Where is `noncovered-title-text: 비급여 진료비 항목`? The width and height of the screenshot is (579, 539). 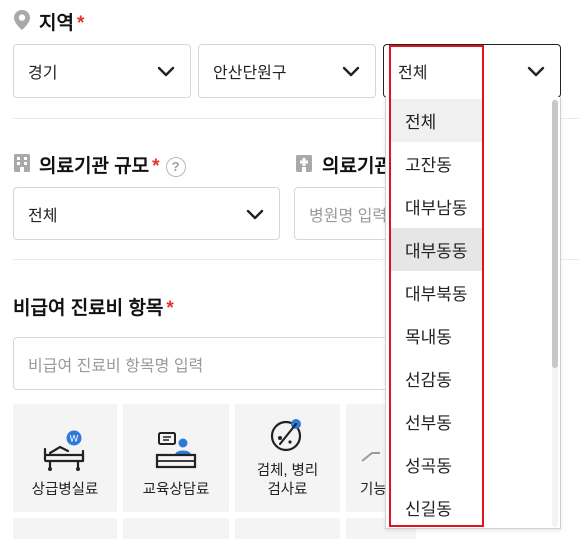
noncovered-title-text: 비급여 진료비 항목 is located at coordinates (88, 308).